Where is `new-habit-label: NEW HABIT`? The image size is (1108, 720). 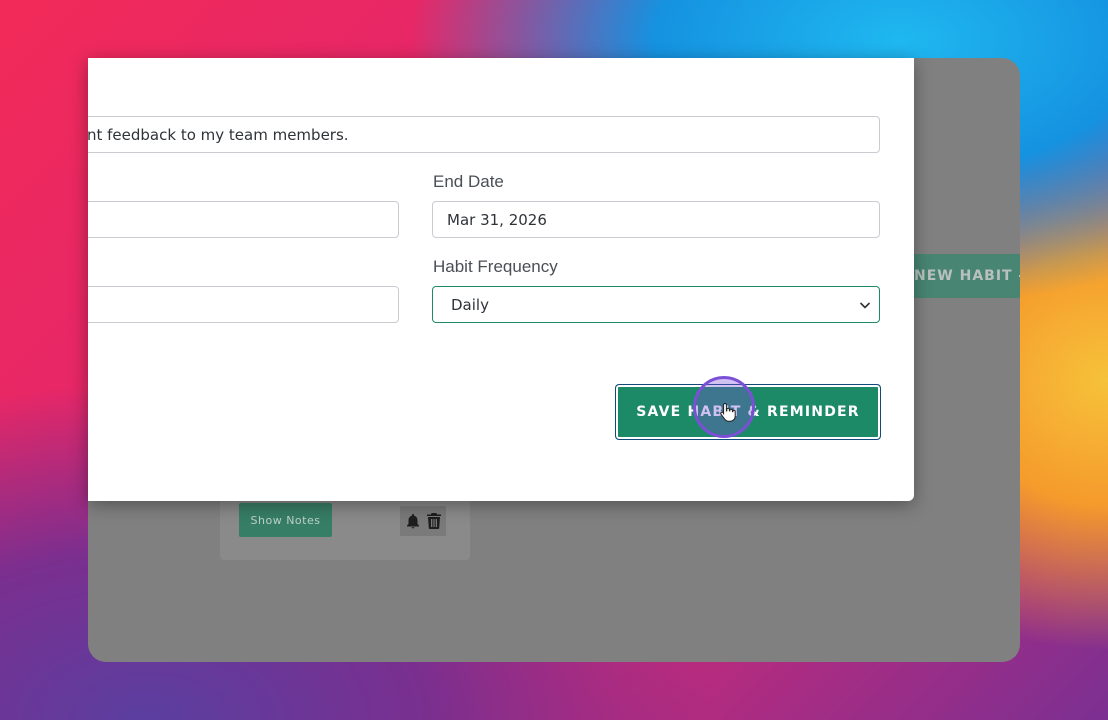
new-habit-label: NEW HABIT is located at coordinates (963, 276).